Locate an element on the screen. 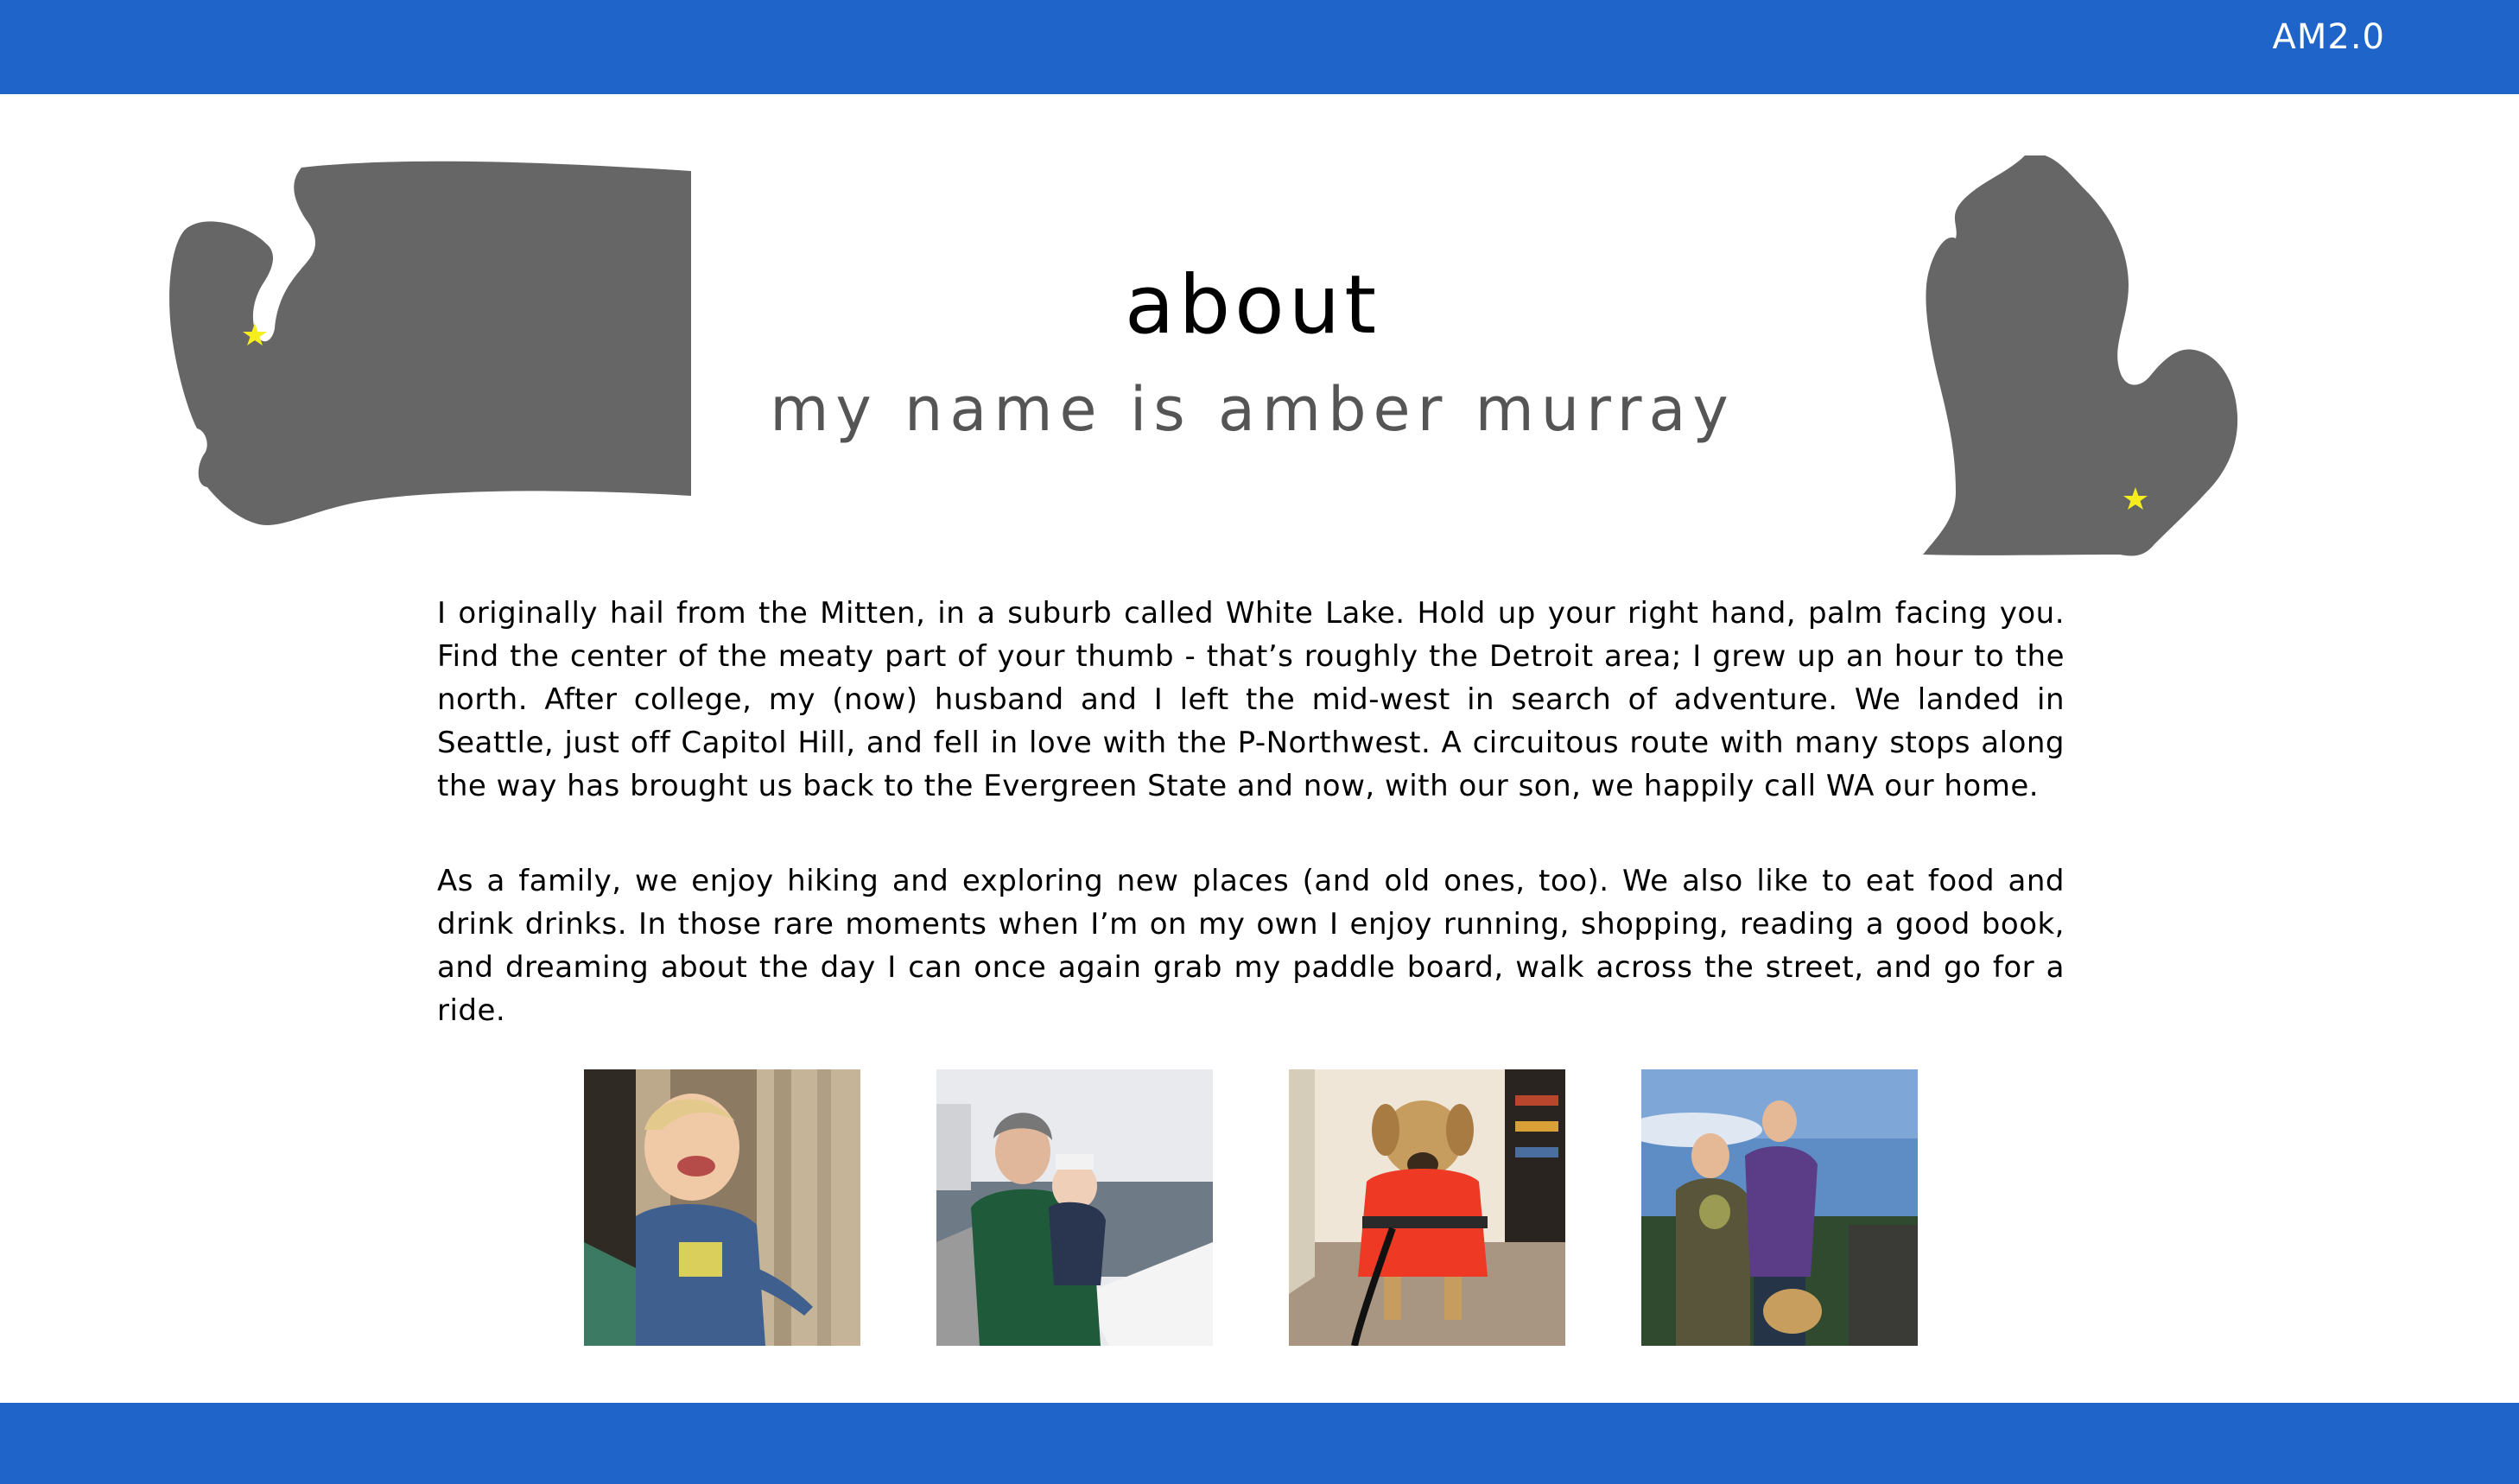 This screenshot has width=2519, height=1484. page-subtitle: my name is amber murray is located at coordinates (1252, 410).